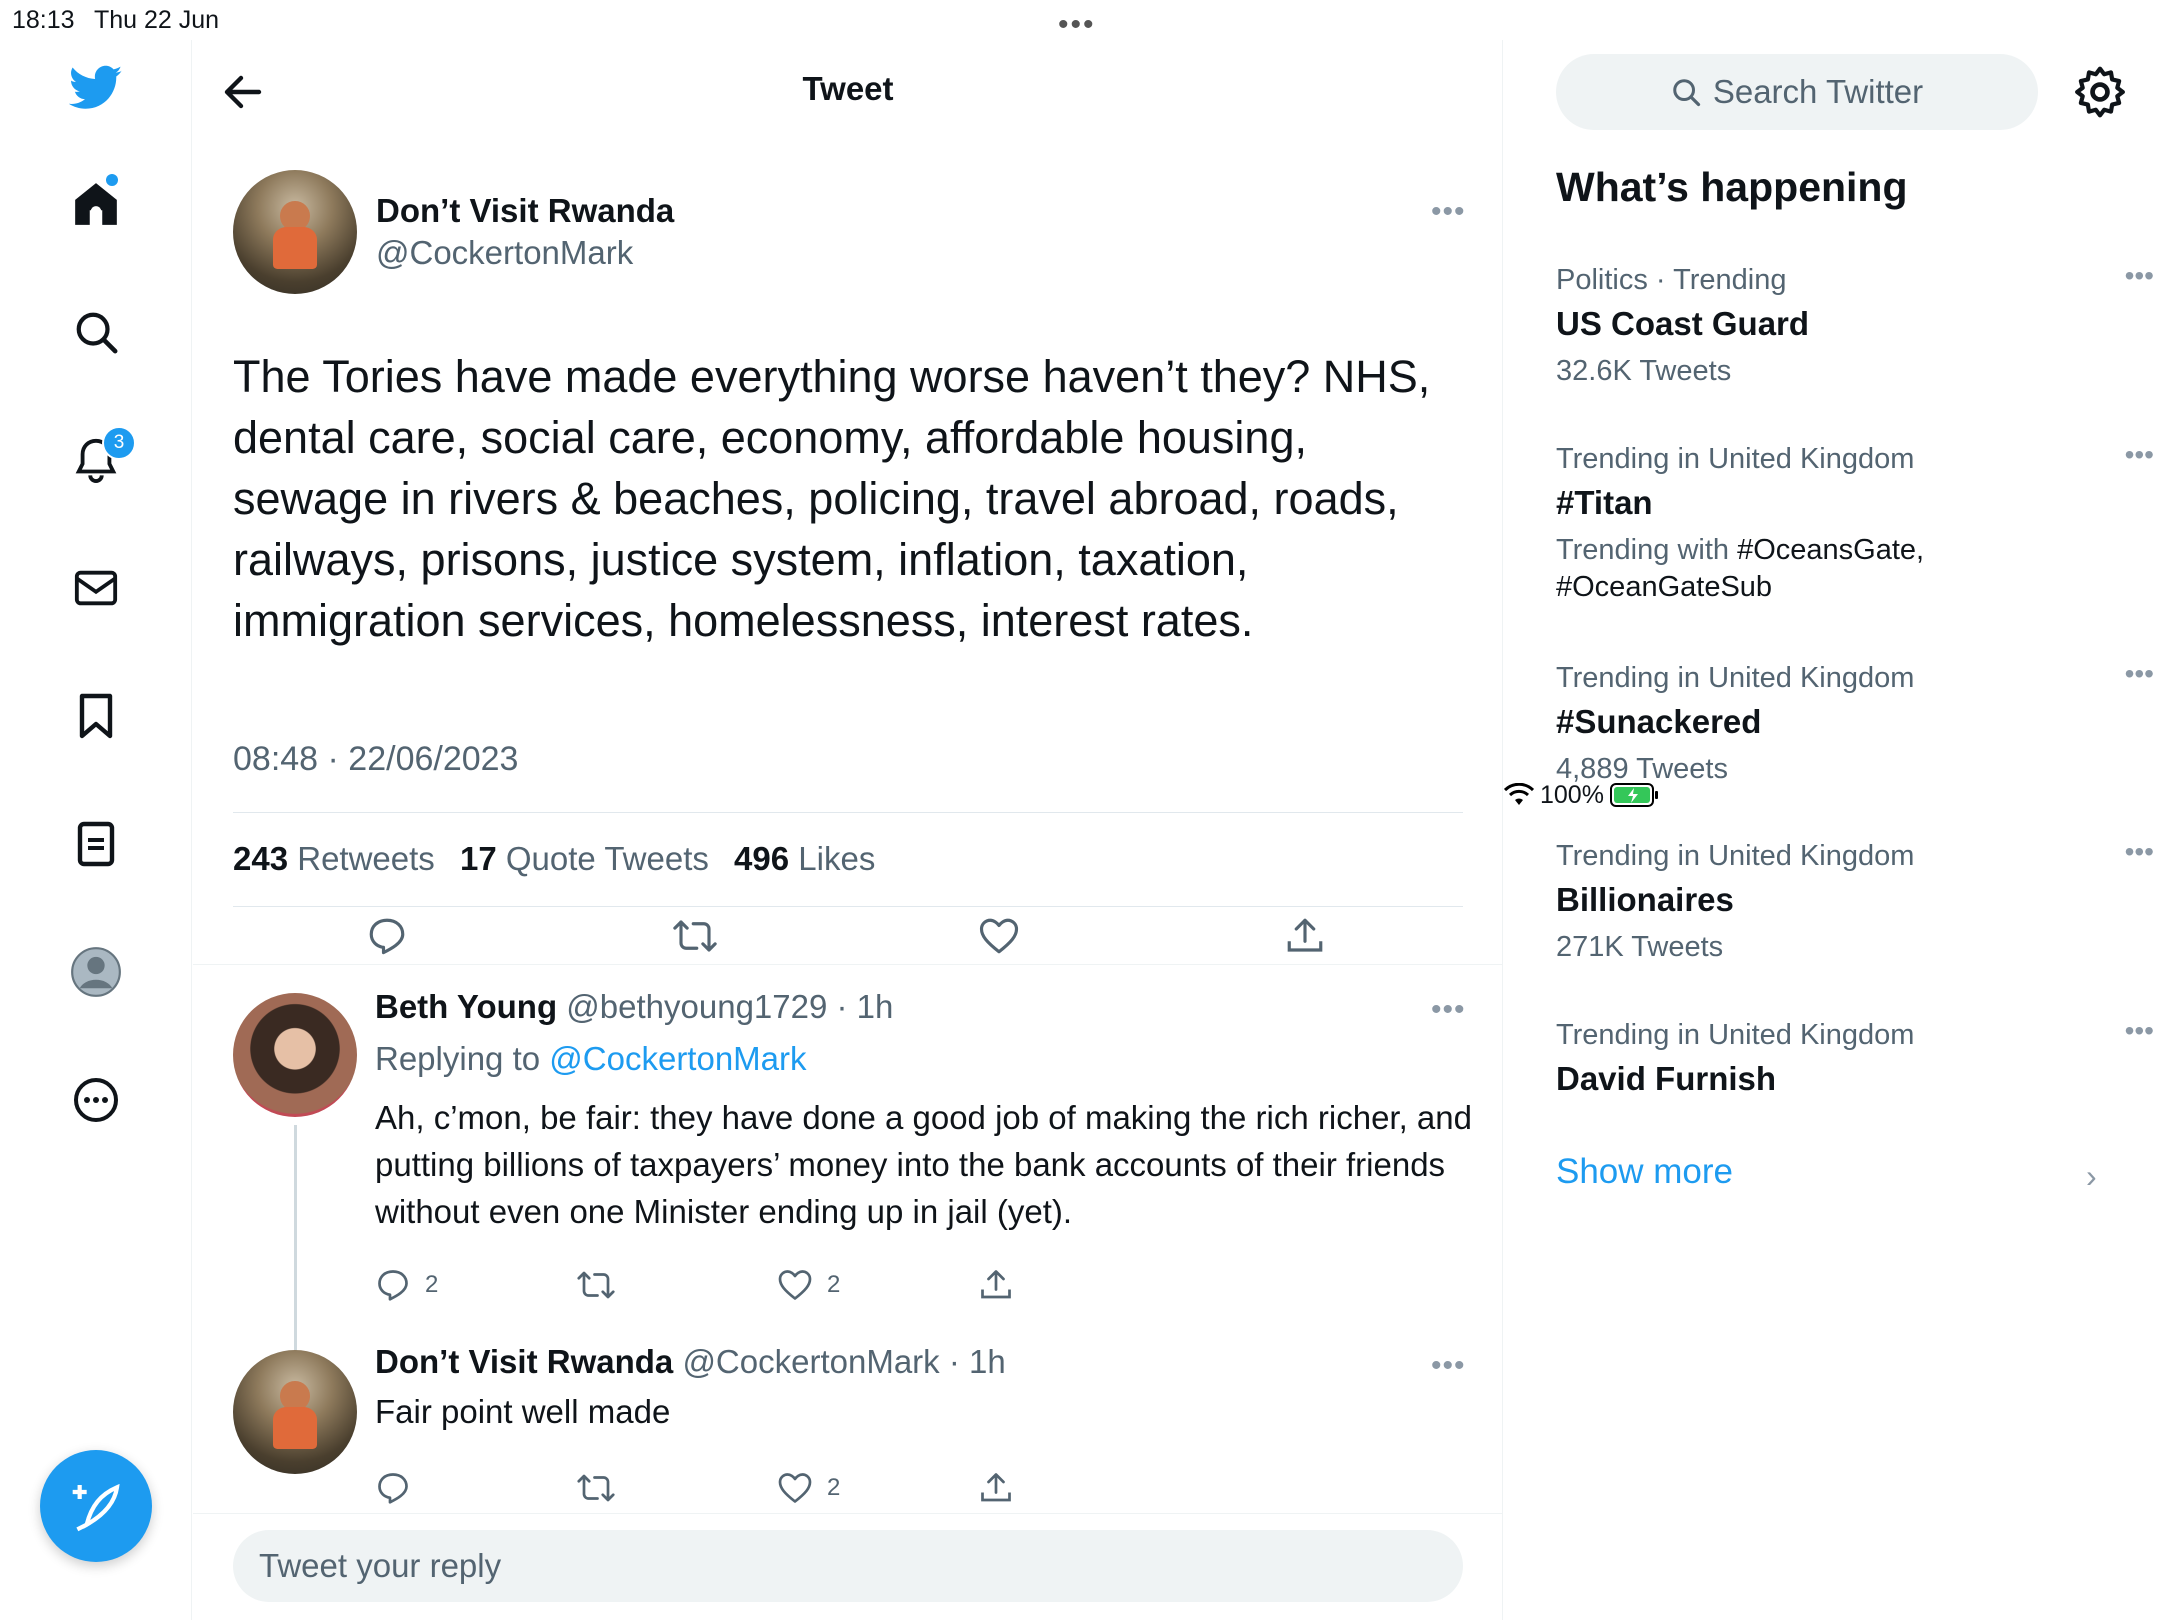  What do you see at coordinates (999, 936) in the screenshot?
I see `like-button` at bounding box center [999, 936].